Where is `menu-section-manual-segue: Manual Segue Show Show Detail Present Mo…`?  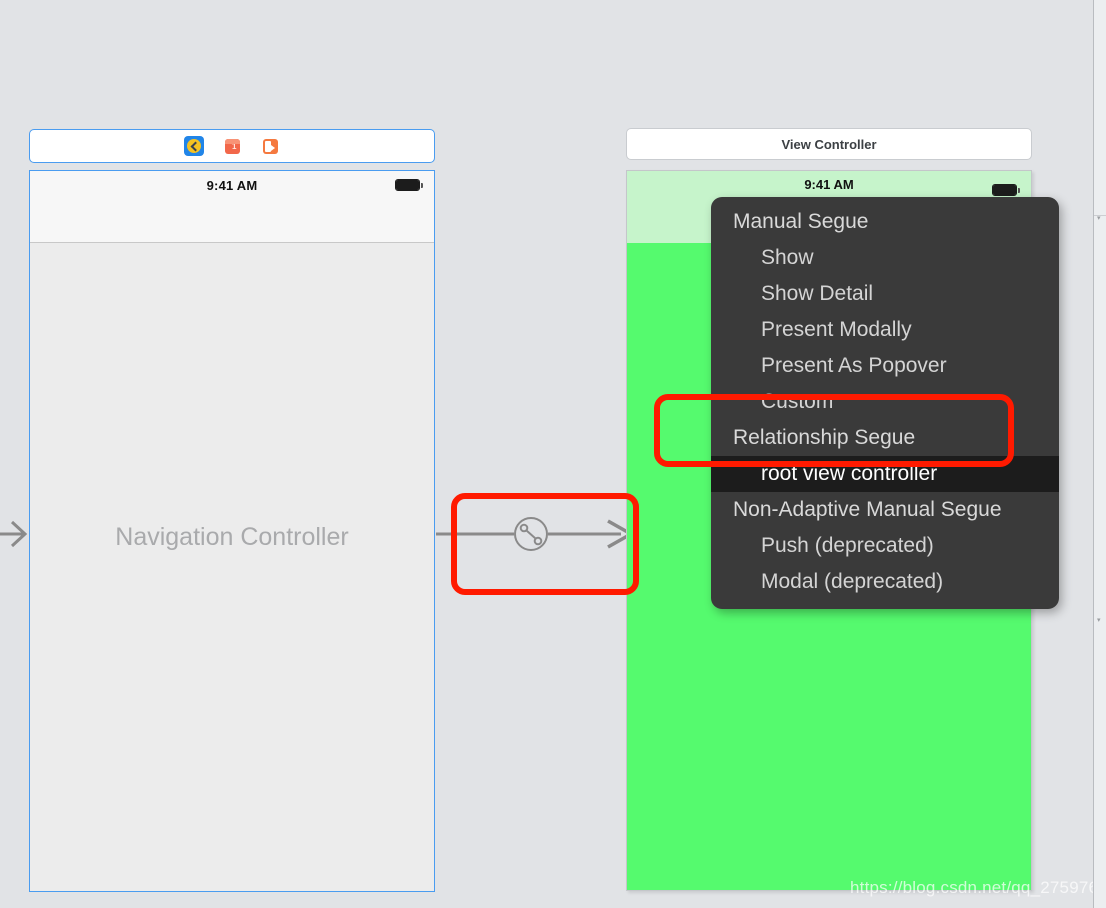
menu-section-manual-segue: Manual Segue Show Show Detail Present Mo… is located at coordinates (885, 312).